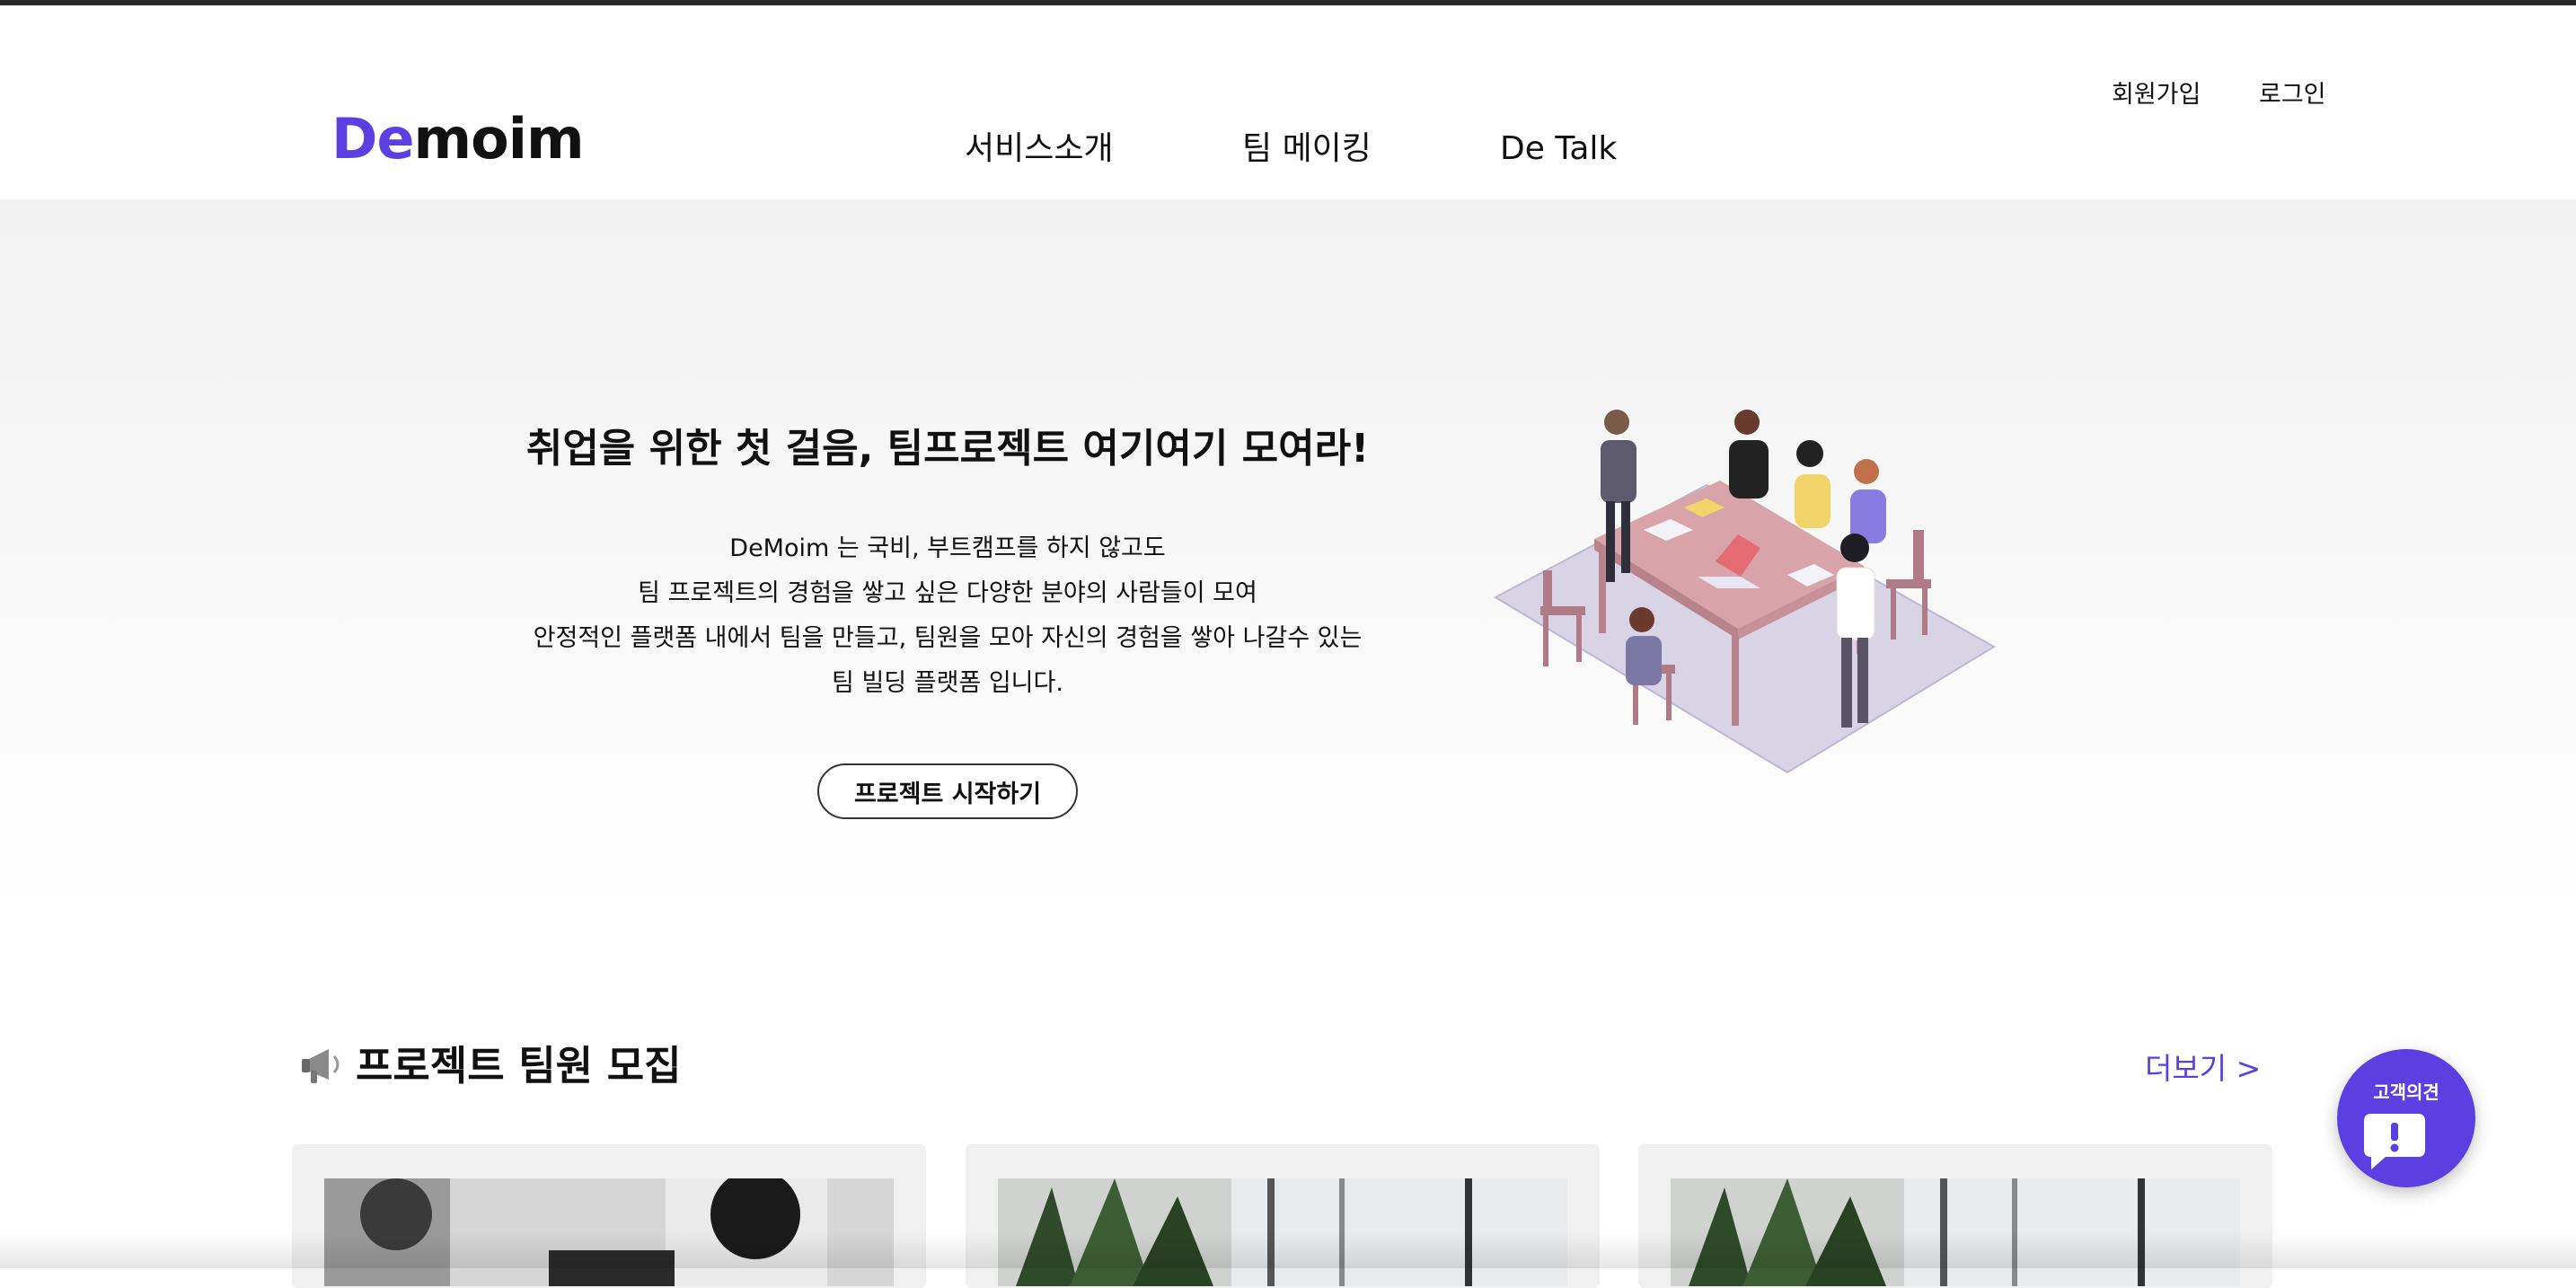 Image resolution: width=2576 pixels, height=1288 pixels. I want to click on recruit-section-title: 프로젝트 팀원 모집, so click(492, 1066).